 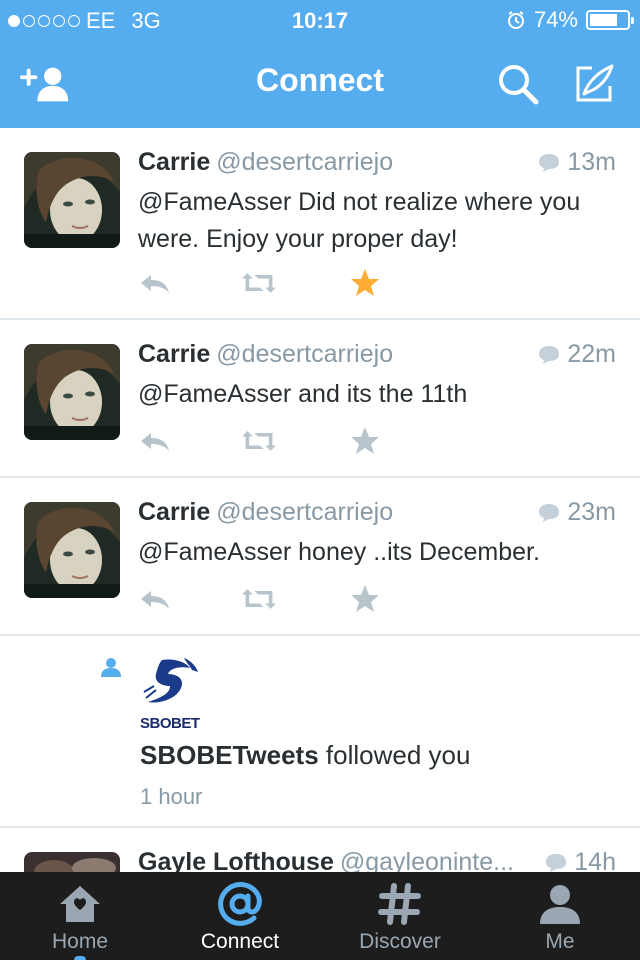 I want to click on follow-message: SBOBETweets followed you, so click(x=305, y=755).